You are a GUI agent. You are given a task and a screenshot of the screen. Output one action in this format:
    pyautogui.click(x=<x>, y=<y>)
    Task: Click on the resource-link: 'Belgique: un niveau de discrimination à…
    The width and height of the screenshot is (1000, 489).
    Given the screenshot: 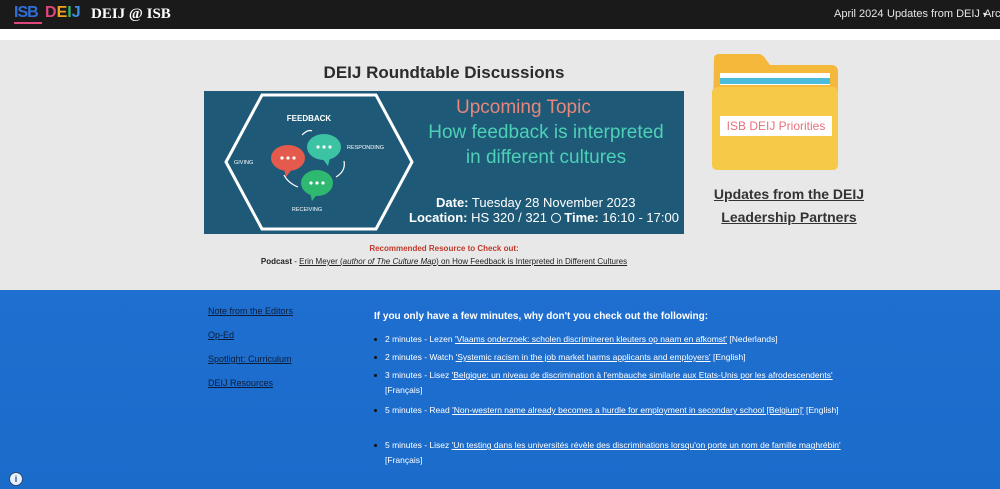 What is the action you would take?
    pyautogui.click(x=642, y=375)
    